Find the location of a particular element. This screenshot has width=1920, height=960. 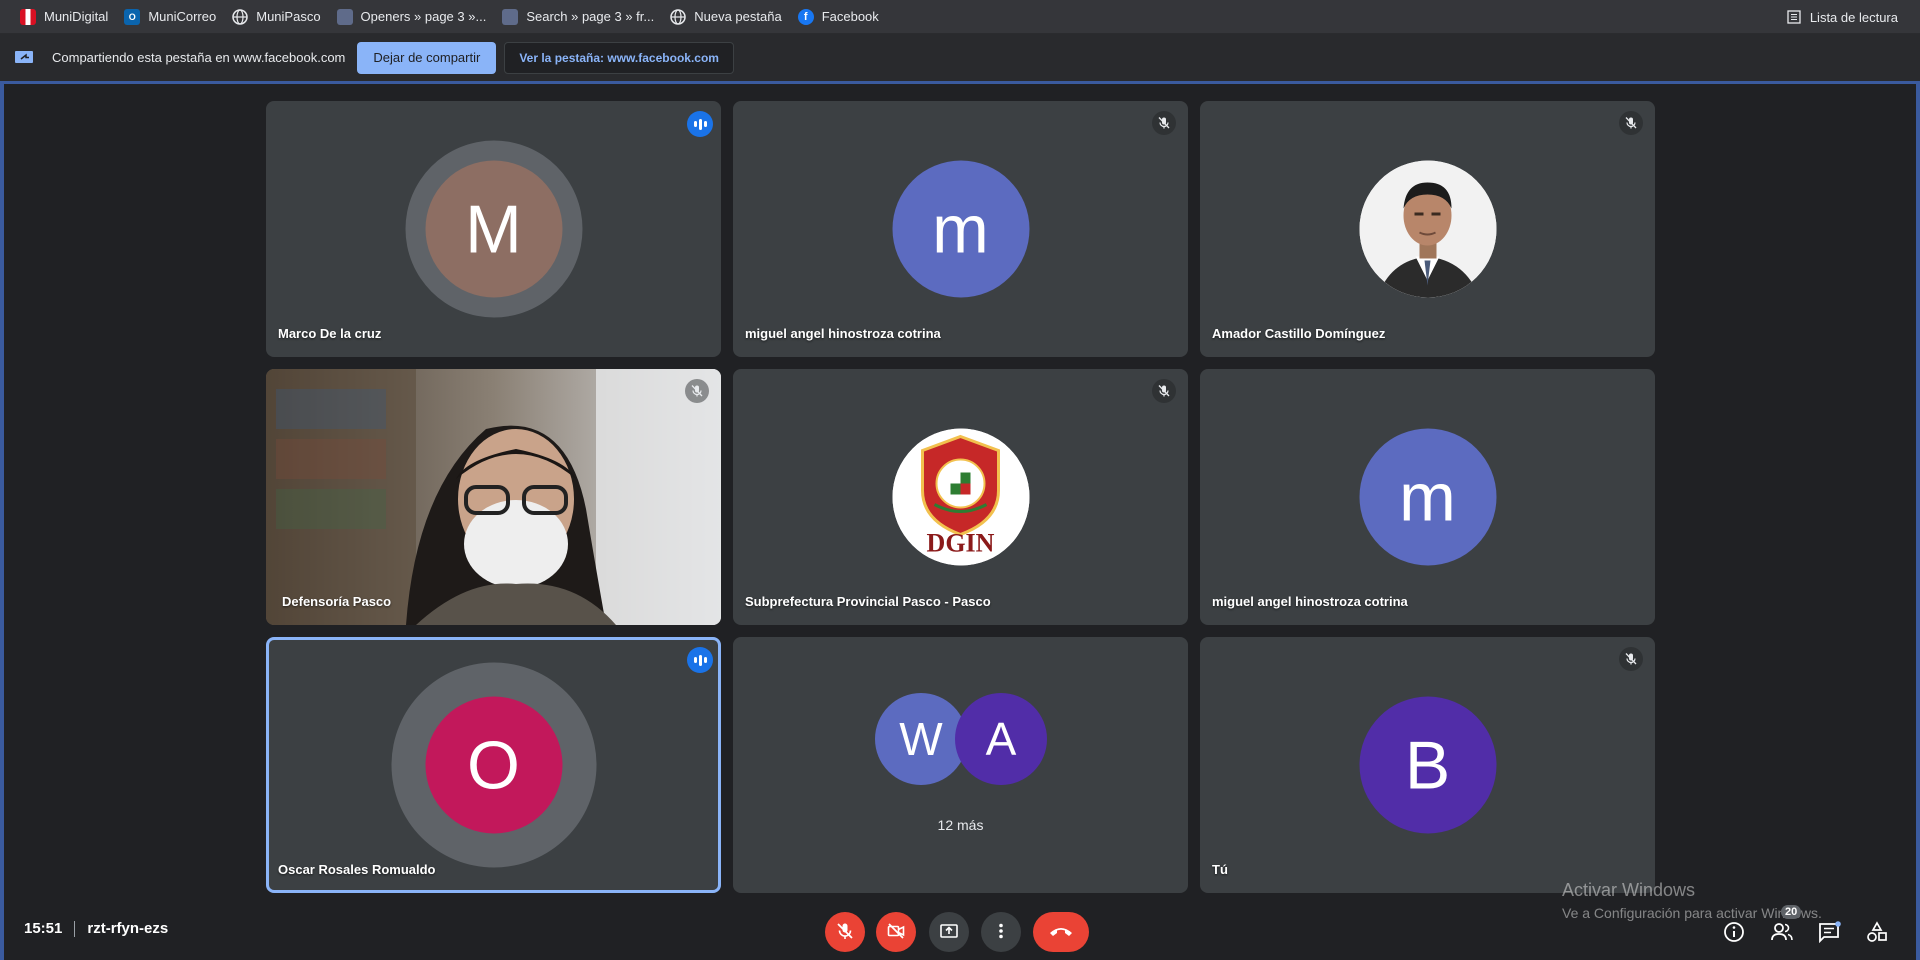

avatar-photo is located at coordinates (1427, 229).